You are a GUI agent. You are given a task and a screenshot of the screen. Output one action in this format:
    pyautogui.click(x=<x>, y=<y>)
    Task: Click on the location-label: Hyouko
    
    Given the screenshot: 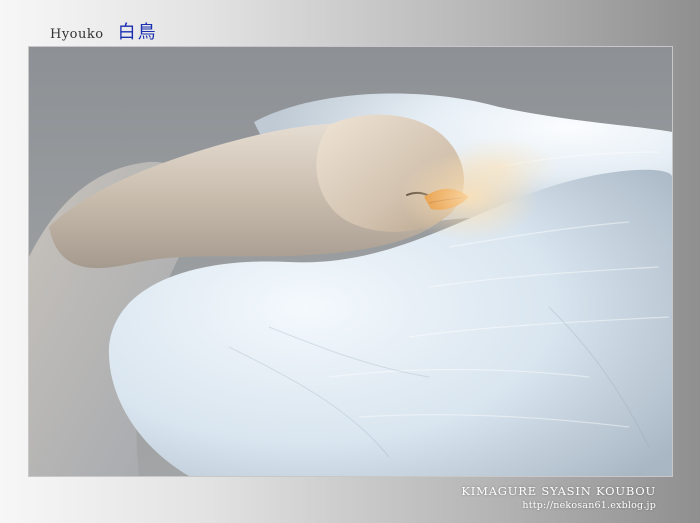 What is the action you would take?
    pyautogui.click(x=77, y=34)
    